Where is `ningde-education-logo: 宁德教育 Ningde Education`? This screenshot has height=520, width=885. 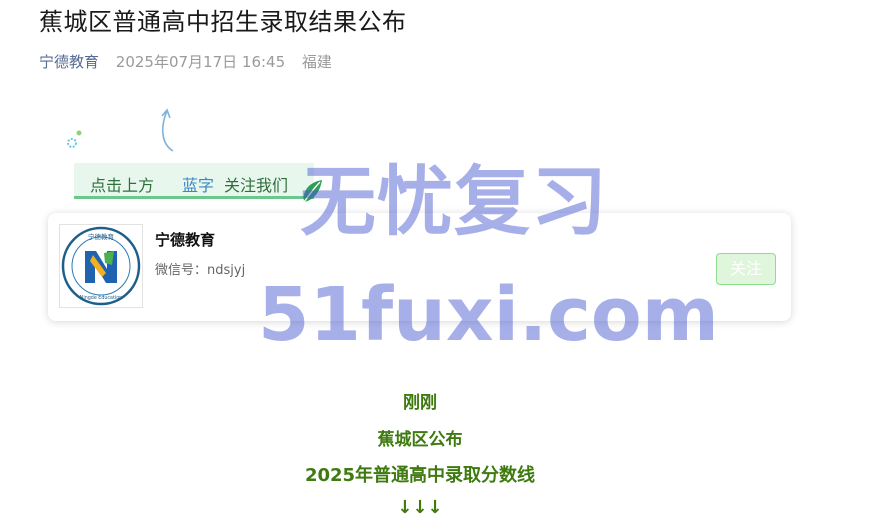
ningde-education-logo: 宁德教育 Ningde Education is located at coordinates (101, 266).